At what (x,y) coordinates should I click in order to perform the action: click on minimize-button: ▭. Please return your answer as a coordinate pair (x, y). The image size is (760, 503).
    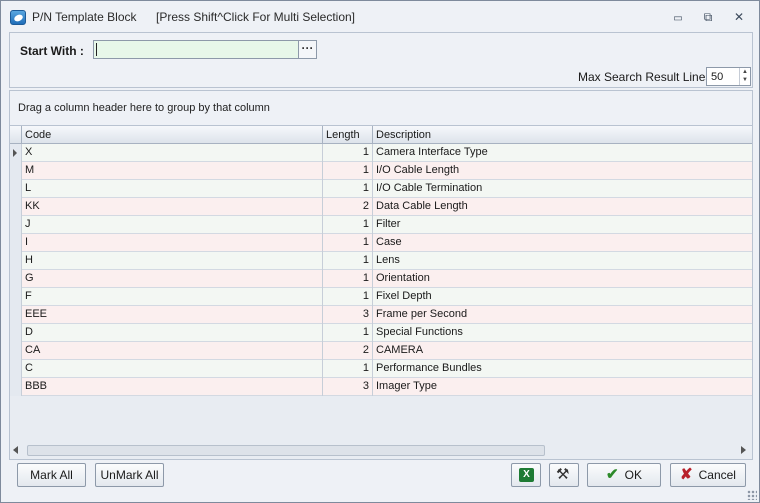
    Looking at the image, I should click on (678, 17).